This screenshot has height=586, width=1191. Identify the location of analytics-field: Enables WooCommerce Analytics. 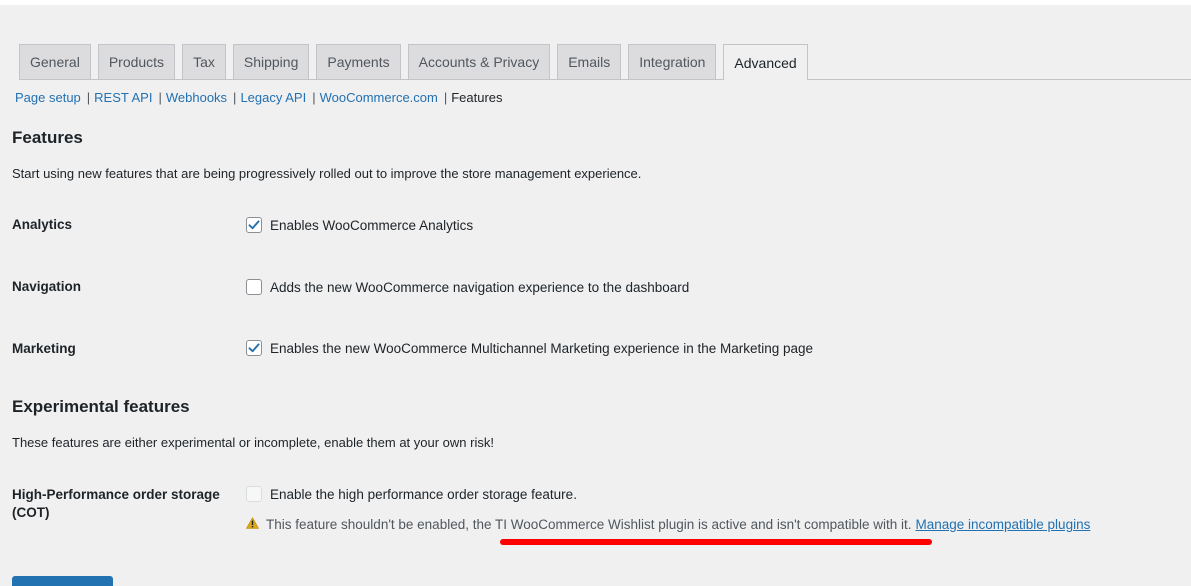
(359, 225).